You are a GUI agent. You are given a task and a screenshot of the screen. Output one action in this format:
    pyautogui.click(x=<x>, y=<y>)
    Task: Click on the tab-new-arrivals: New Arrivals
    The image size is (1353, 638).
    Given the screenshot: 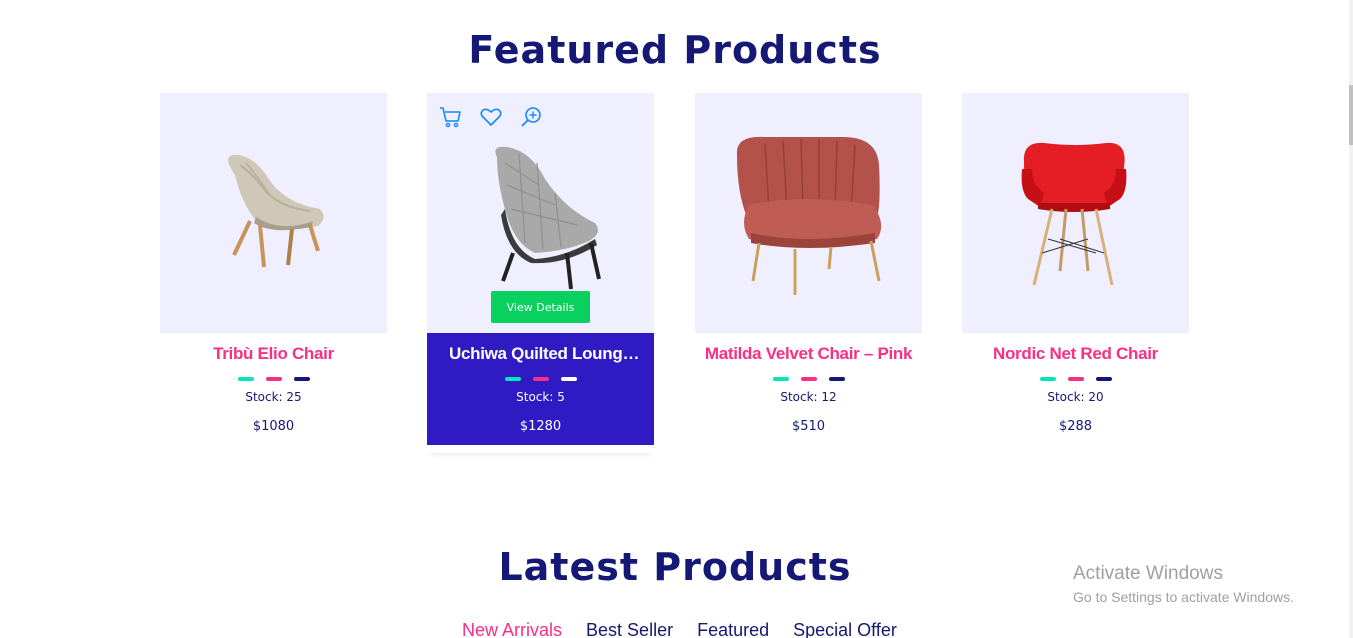 What is the action you would take?
    pyautogui.click(x=512, y=629)
    